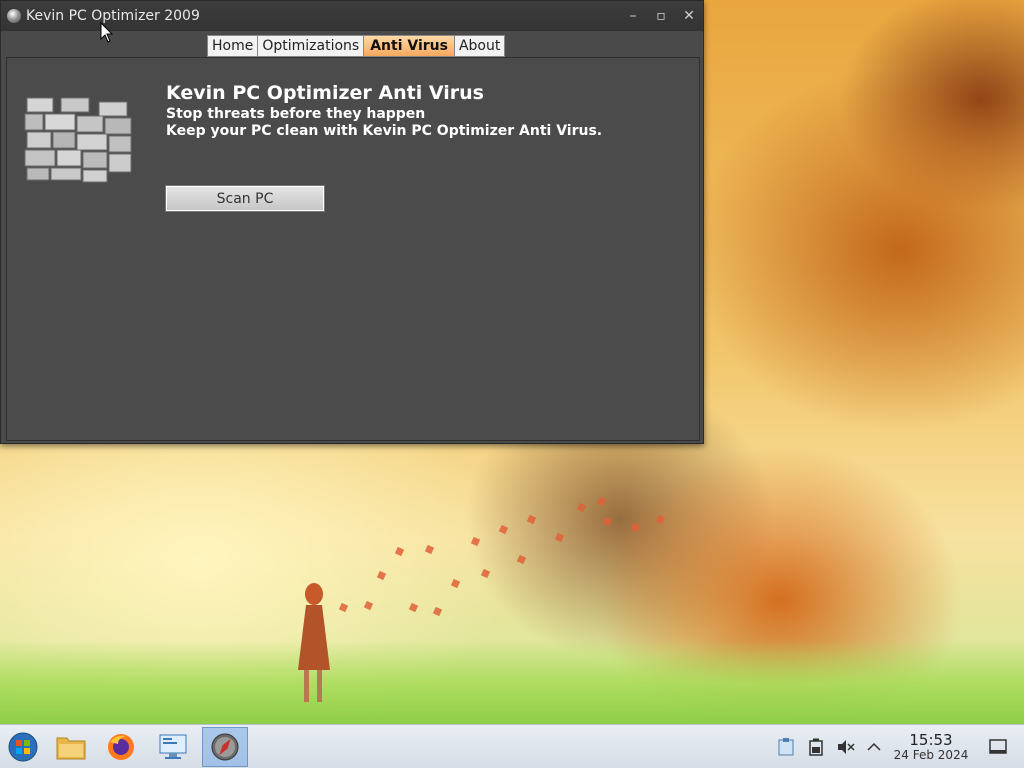 Image resolution: width=1024 pixels, height=768 pixels. What do you see at coordinates (931, 740) in the screenshot?
I see `clock-time: 15:53` at bounding box center [931, 740].